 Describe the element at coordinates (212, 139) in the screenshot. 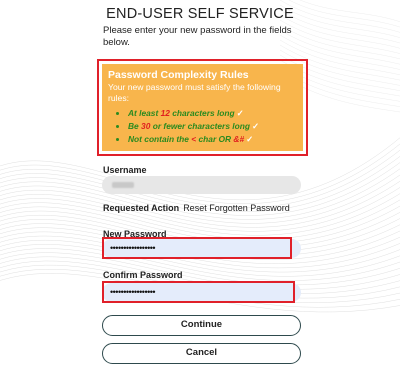

I see `rule-forbidden-chars: Not contain the < char OR &#✓` at that location.